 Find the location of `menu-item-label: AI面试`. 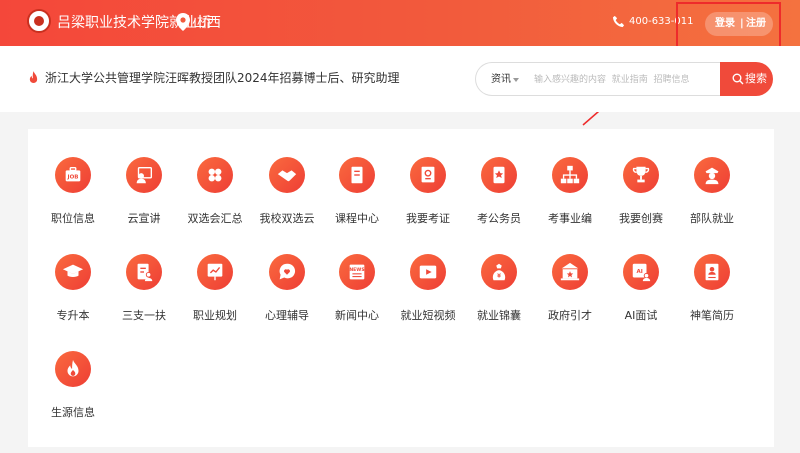

menu-item-label: AI面试 is located at coordinates (641, 315).